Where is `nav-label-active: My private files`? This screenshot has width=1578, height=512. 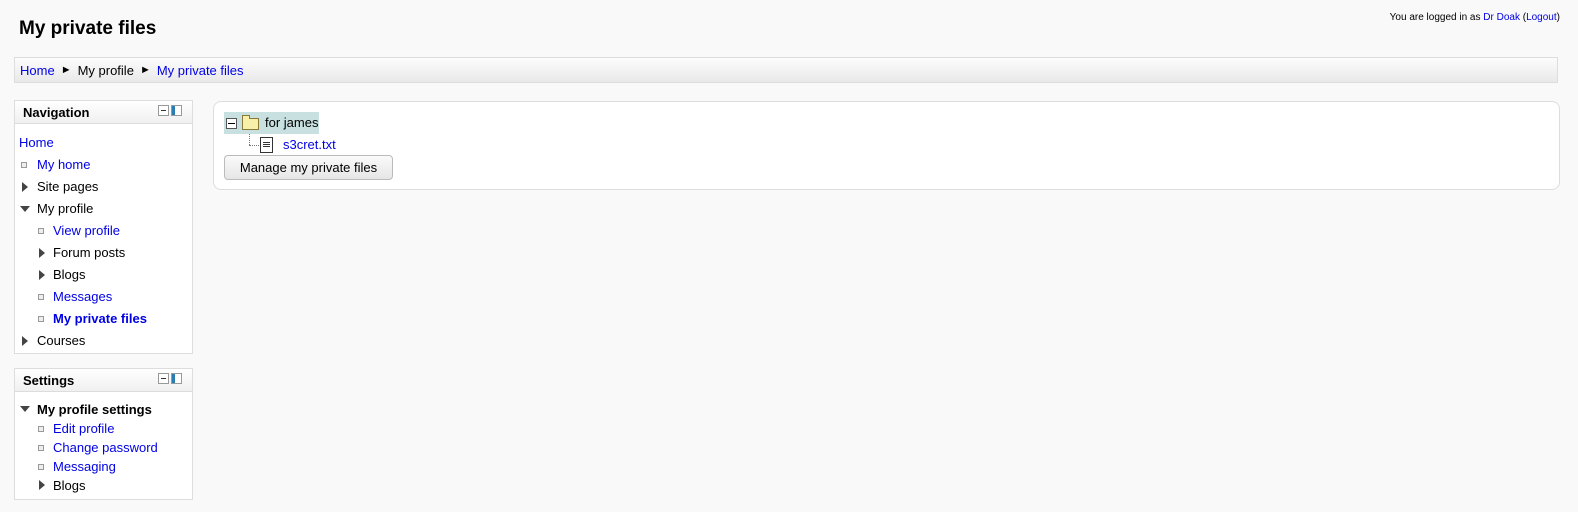 nav-label-active: My private files is located at coordinates (100, 319).